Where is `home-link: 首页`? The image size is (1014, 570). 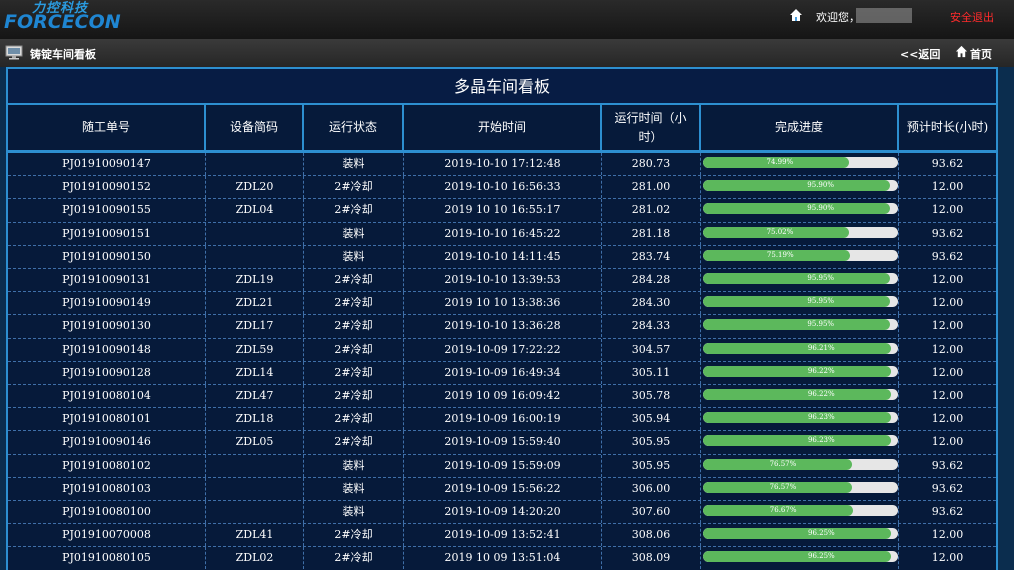
home-link: 首页 is located at coordinates (981, 54).